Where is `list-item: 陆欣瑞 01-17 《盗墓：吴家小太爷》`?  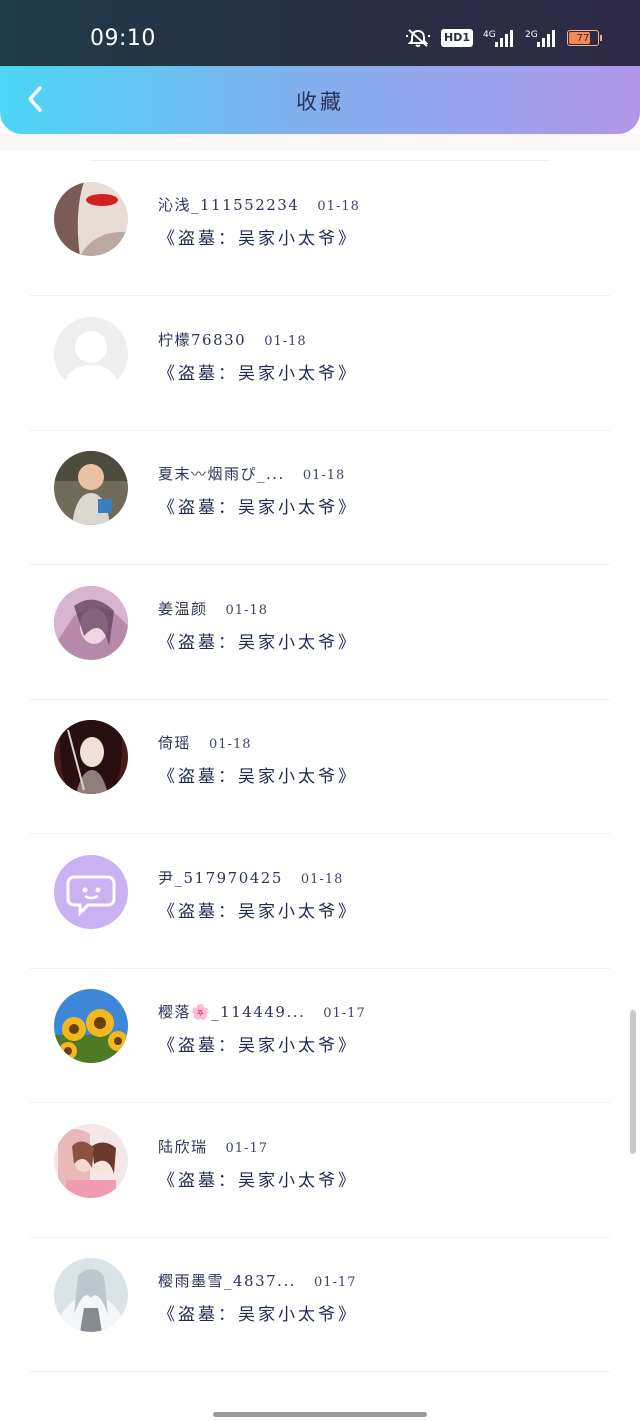 list-item: 陆欣瑞 01-17 《盗墓：吴家小太爷》 is located at coordinates (320, 1171).